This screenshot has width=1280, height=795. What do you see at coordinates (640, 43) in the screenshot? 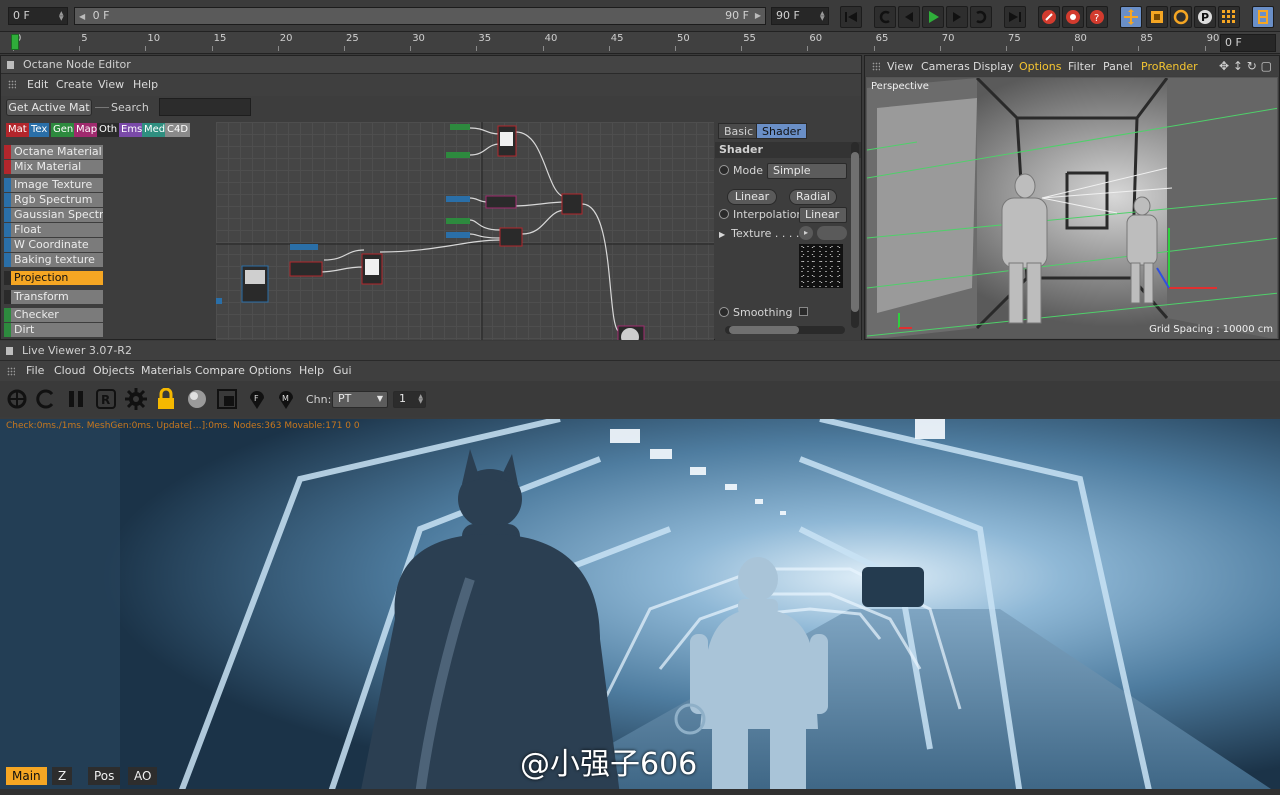
I see `timeline-ruler: 051015202530354045505560657075808590 0 F` at bounding box center [640, 43].